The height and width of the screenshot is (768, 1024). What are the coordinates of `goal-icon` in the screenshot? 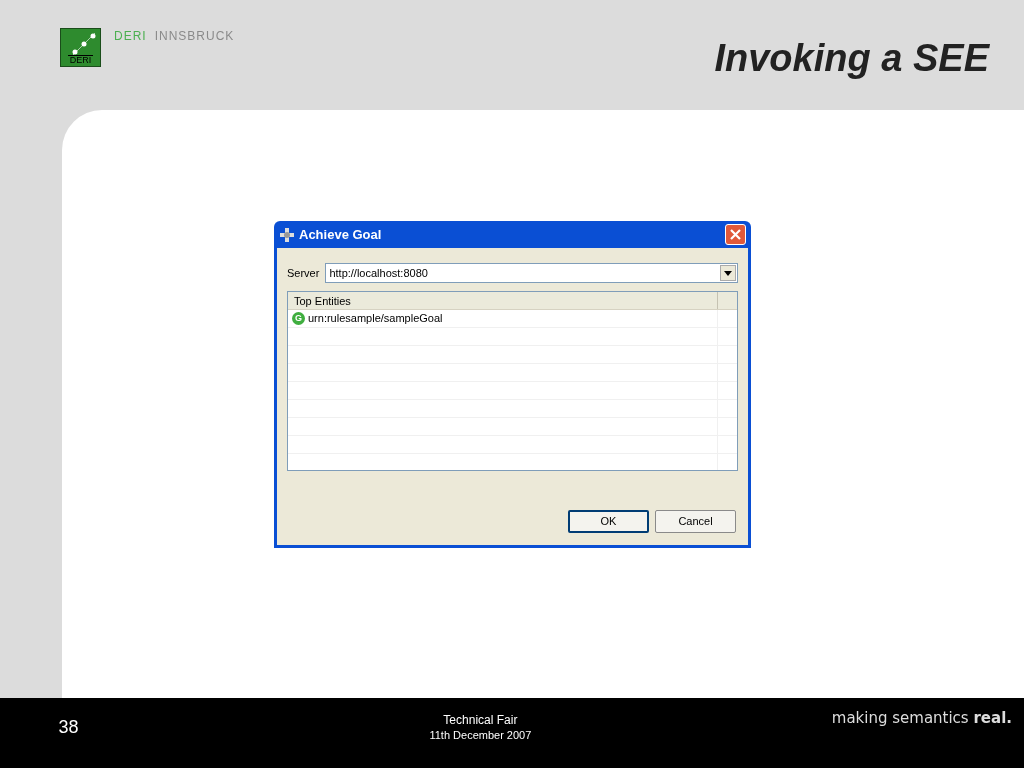 It's located at (287, 234).